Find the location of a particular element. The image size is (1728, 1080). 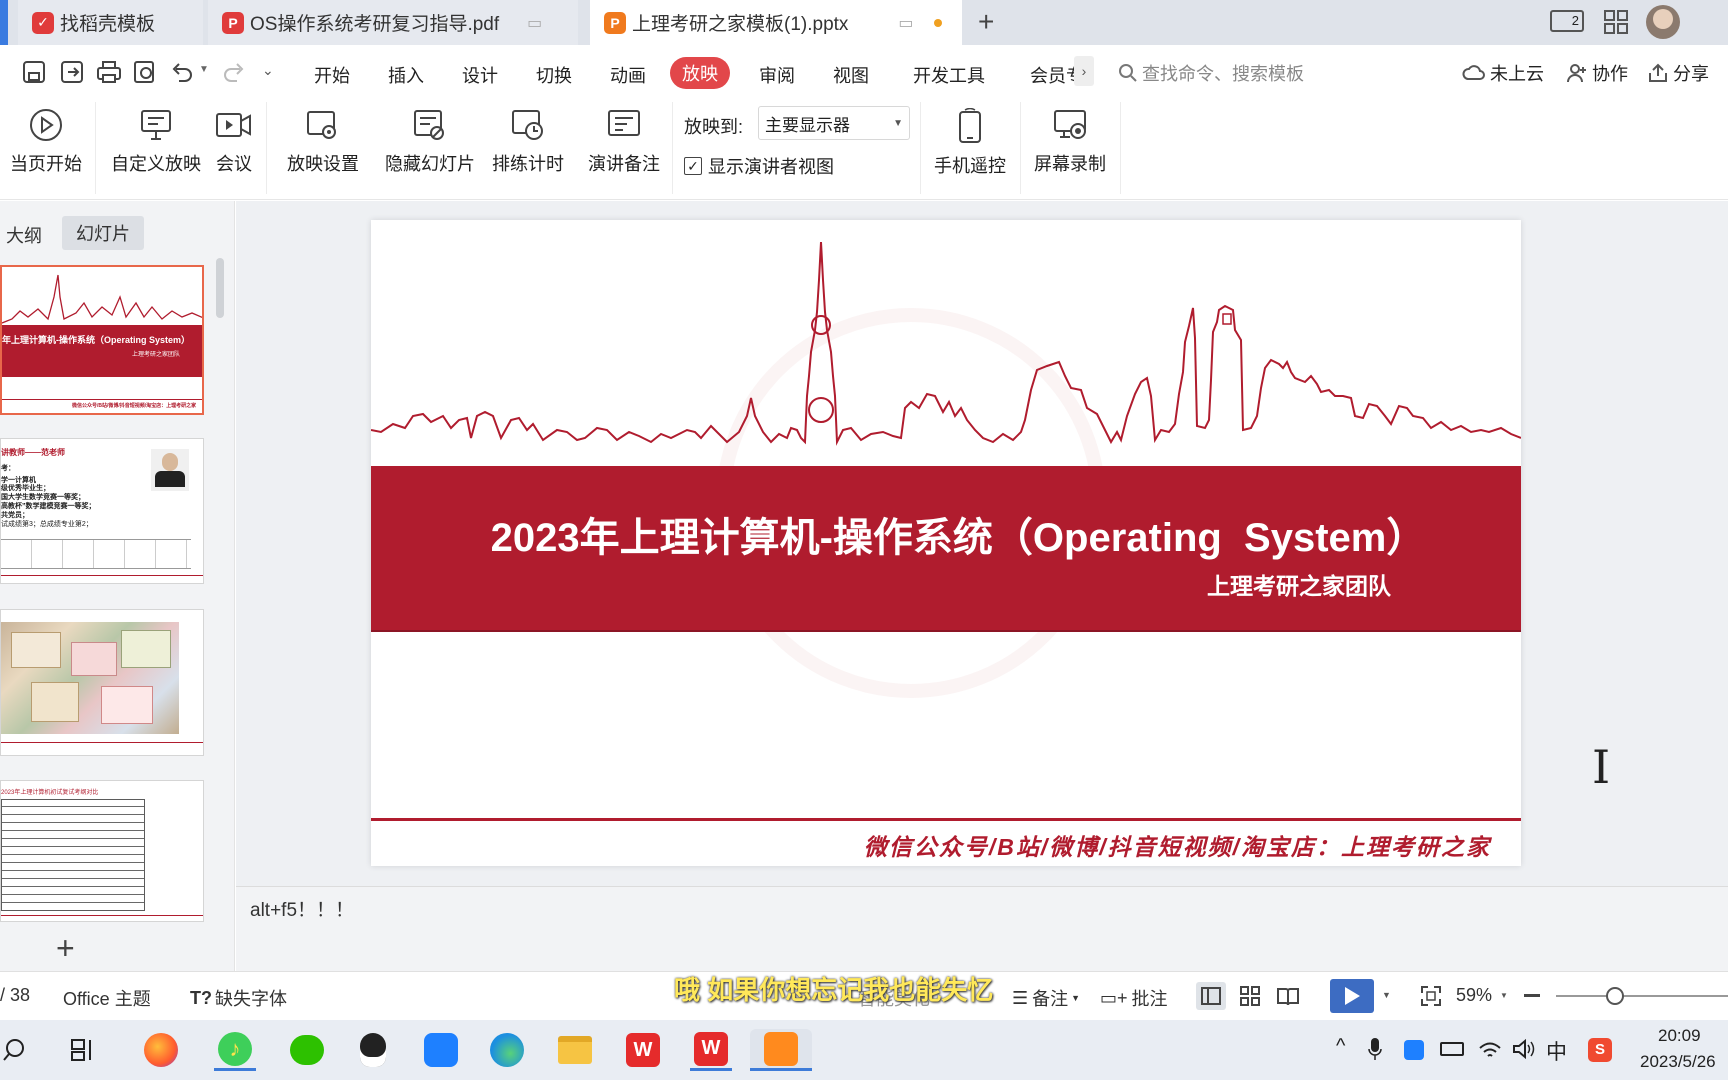

wifi-icon is located at coordinates (1490, 1049).